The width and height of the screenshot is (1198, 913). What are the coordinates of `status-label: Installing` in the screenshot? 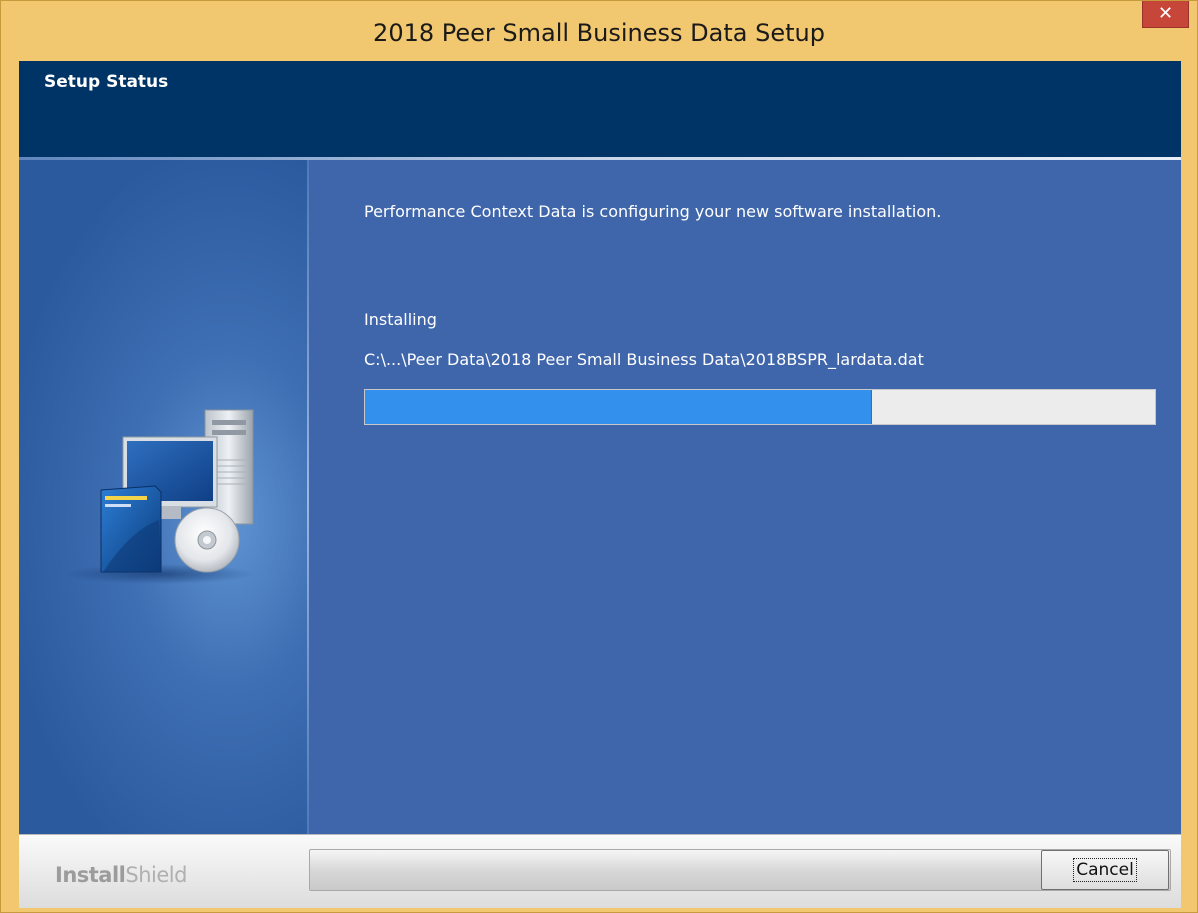 It's located at (400, 319).